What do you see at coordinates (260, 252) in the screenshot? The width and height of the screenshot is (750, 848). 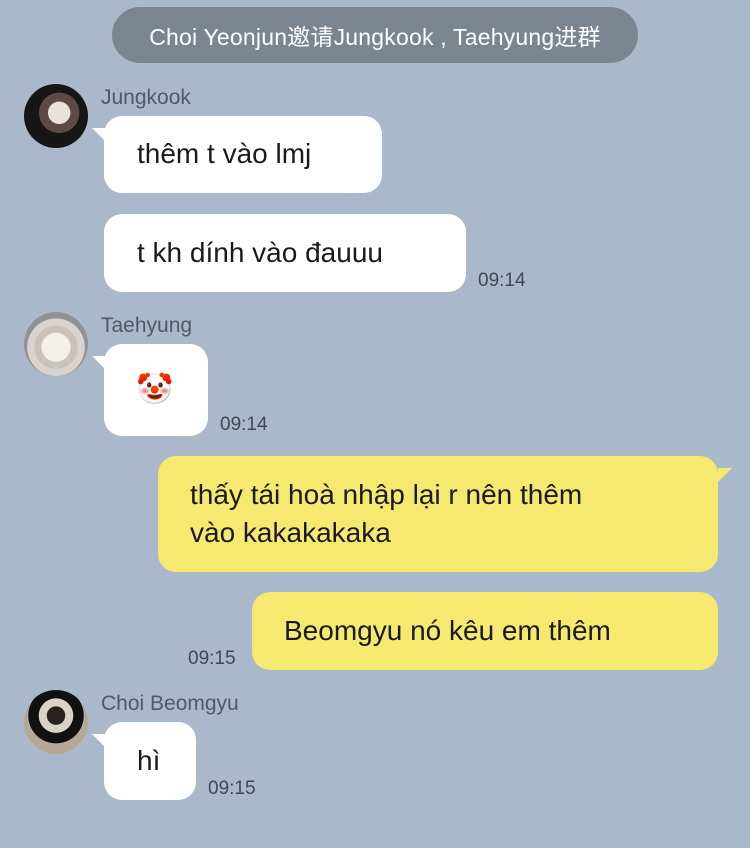 I see `message-text: t kh dính vào đauuu` at bounding box center [260, 252].